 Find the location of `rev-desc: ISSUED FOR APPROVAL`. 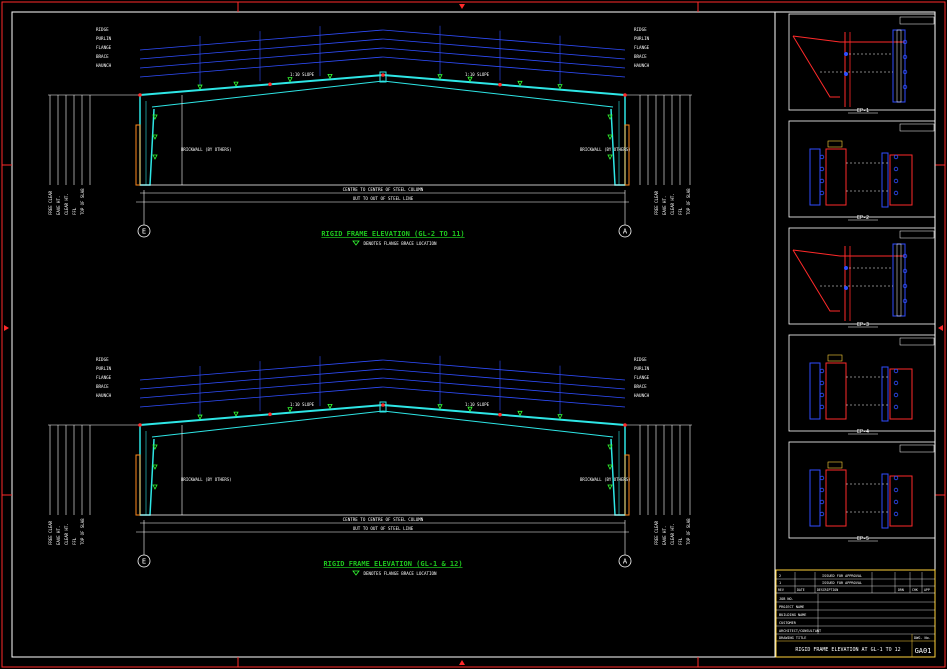

rev-desc: ISSUED FOR APPROVAL is located at coordinates (842, 576).